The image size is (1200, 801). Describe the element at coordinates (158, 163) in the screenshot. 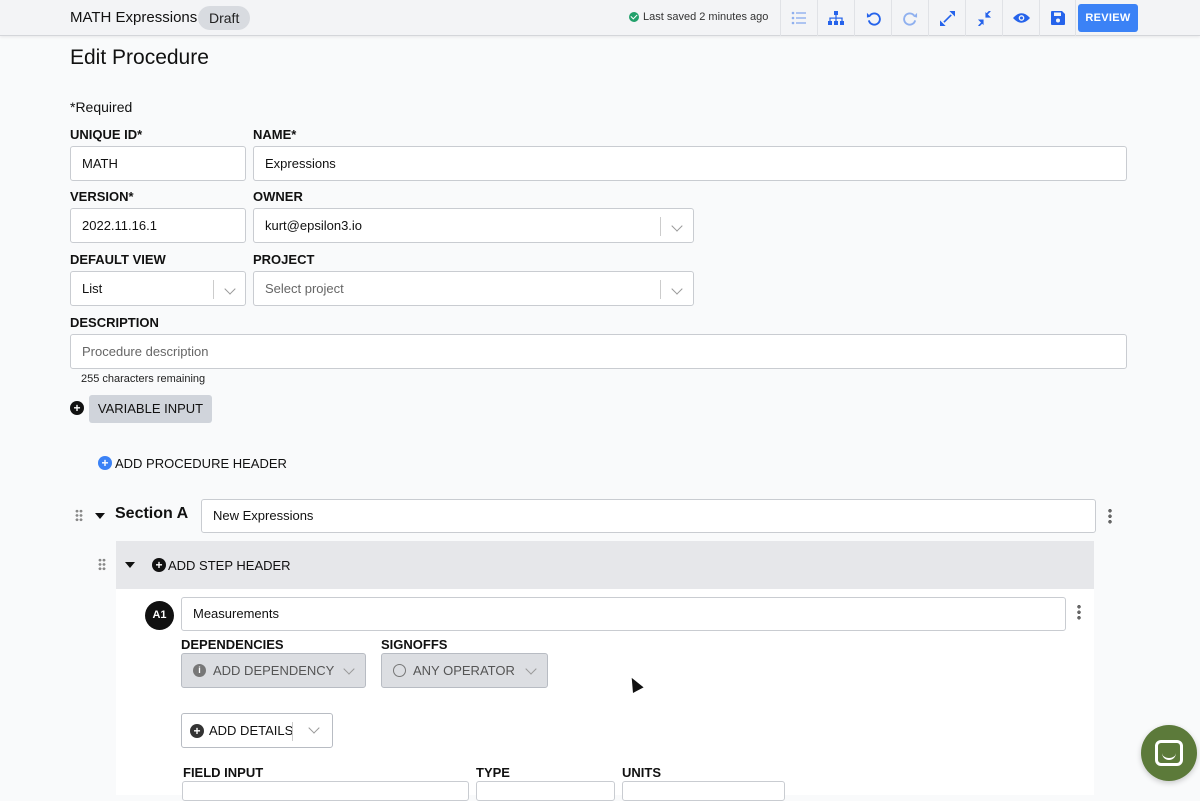

I see `unique-id-input: MATH` at that location.